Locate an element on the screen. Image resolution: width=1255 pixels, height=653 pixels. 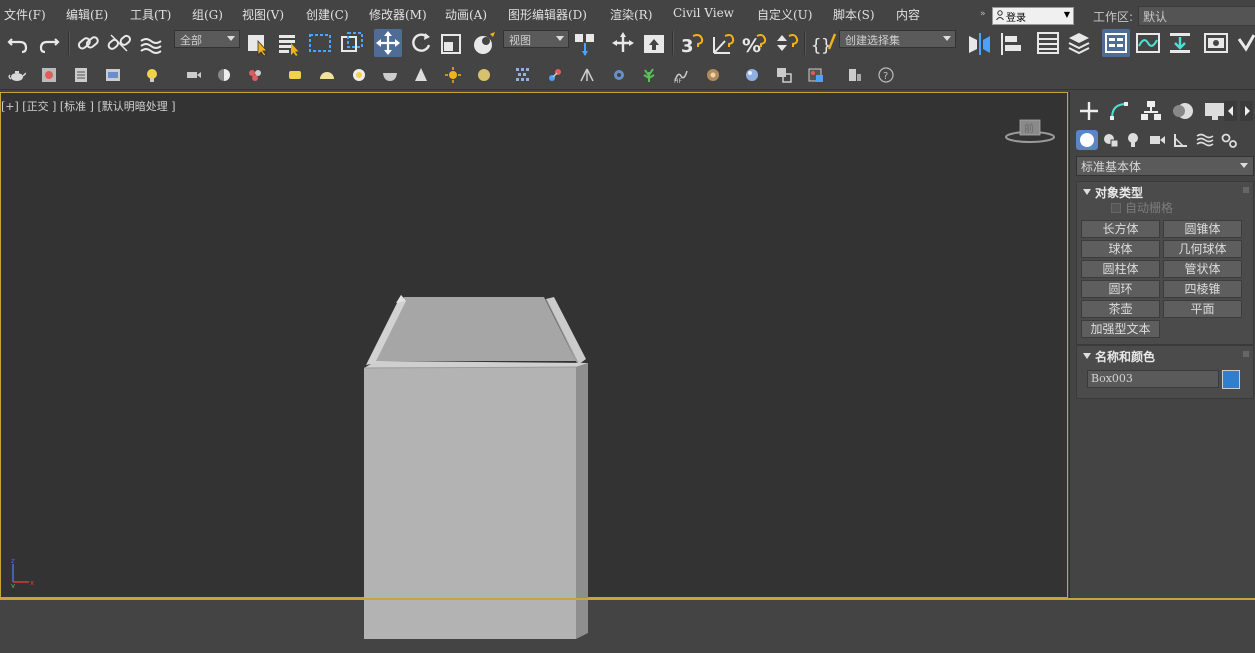
menu-graph-editors: 图形编辑器(D) is located at coordinates (547, 14).